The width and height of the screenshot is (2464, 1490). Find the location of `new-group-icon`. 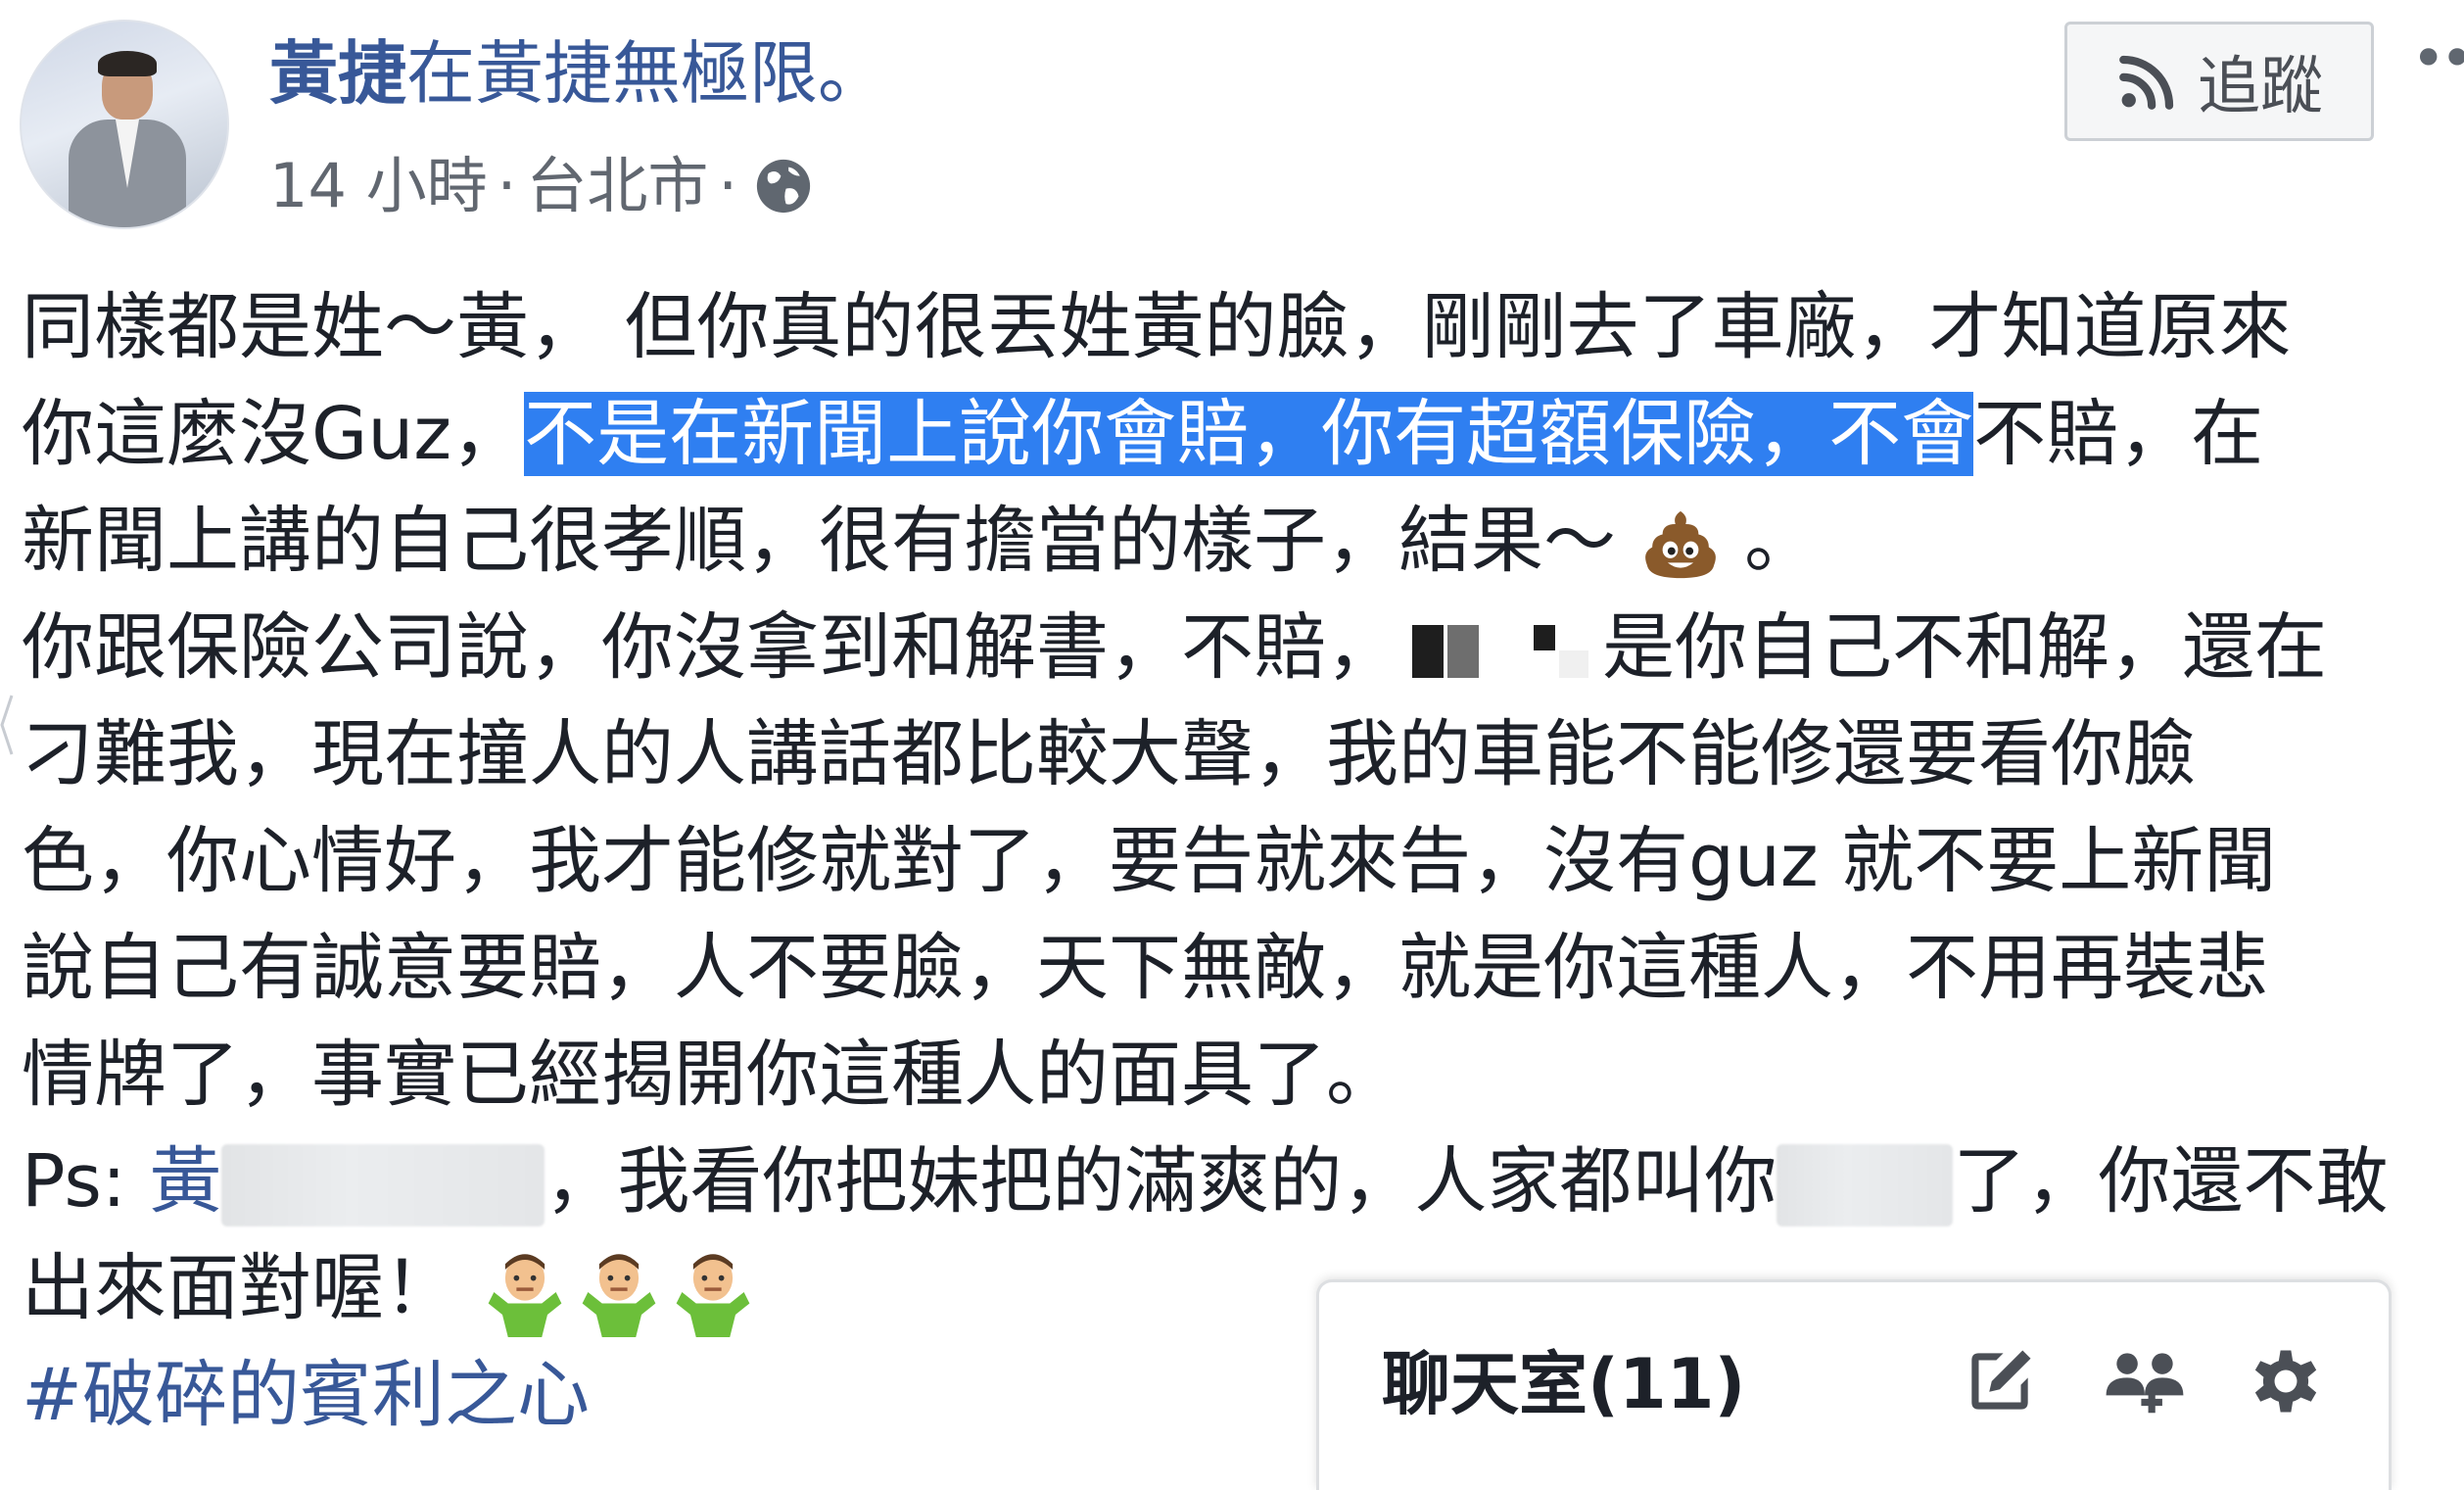

new-group-icon is located at coordinates (2145, 1381).